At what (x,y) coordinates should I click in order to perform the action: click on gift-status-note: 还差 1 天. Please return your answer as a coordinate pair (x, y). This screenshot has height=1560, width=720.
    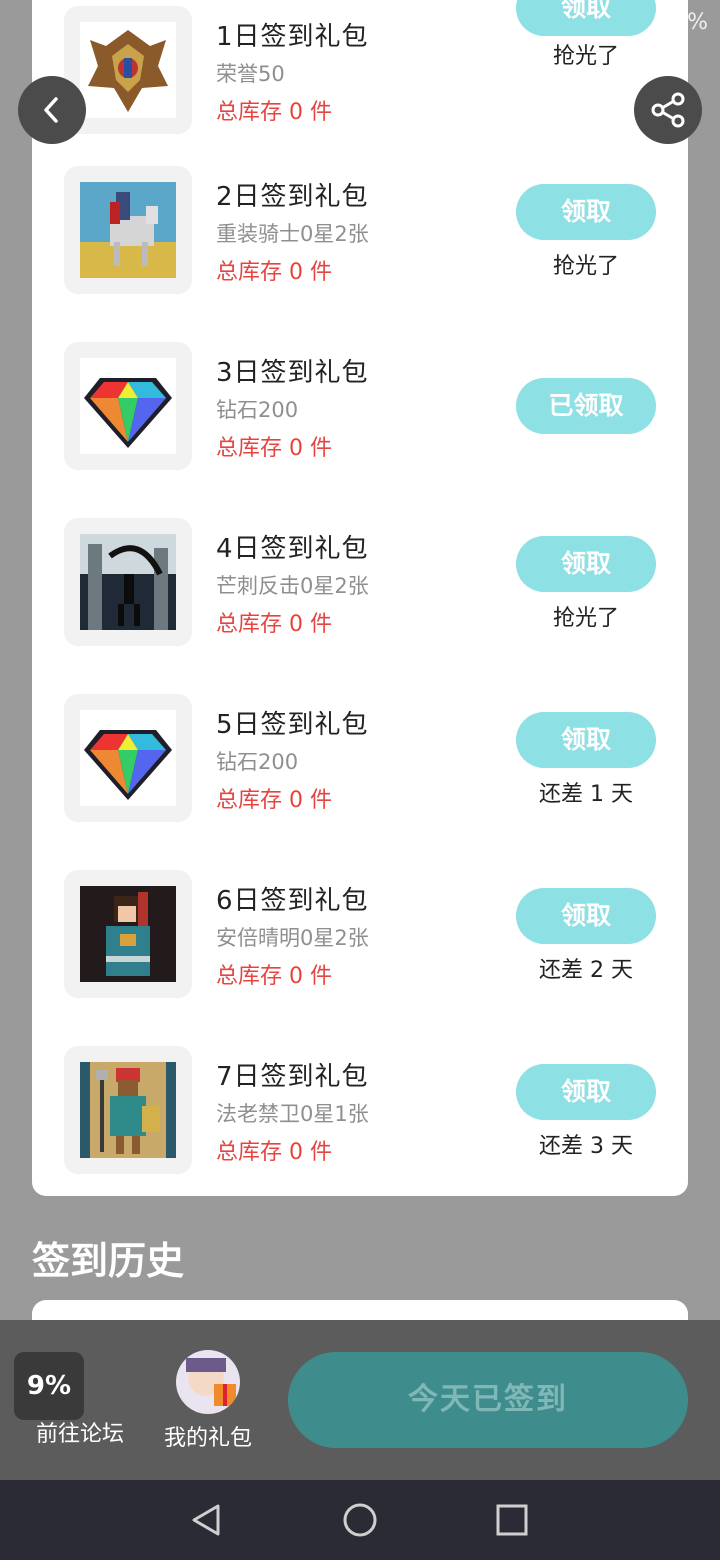
    Looking at the image, I should click on (586, 794).